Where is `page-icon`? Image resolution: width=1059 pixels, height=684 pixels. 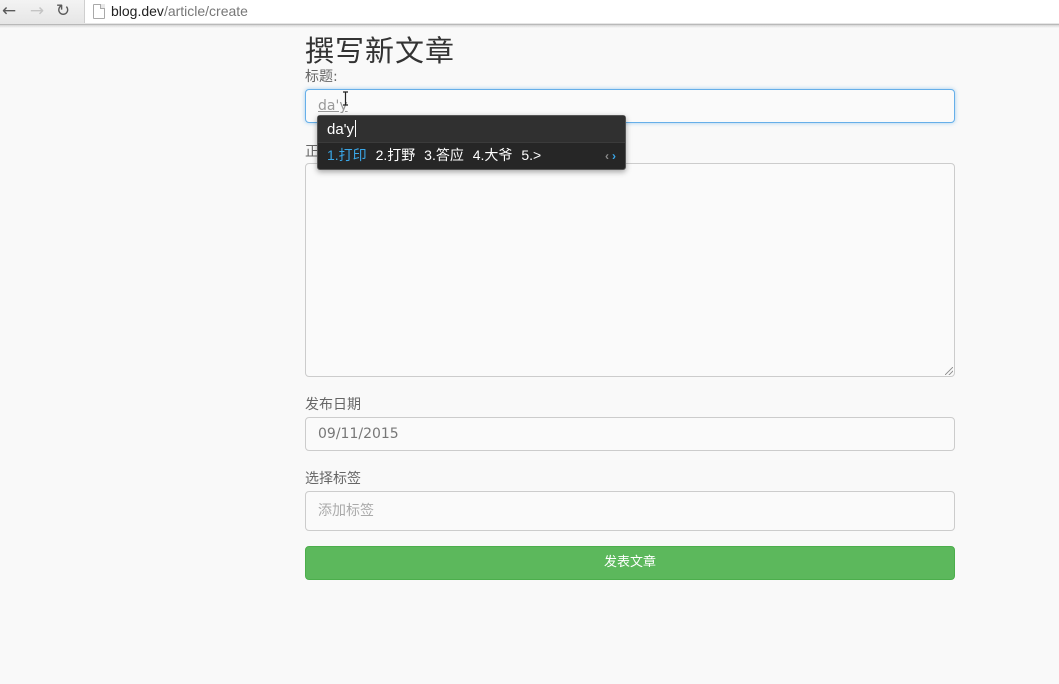 page-icon is located at coordinates (99, 11).